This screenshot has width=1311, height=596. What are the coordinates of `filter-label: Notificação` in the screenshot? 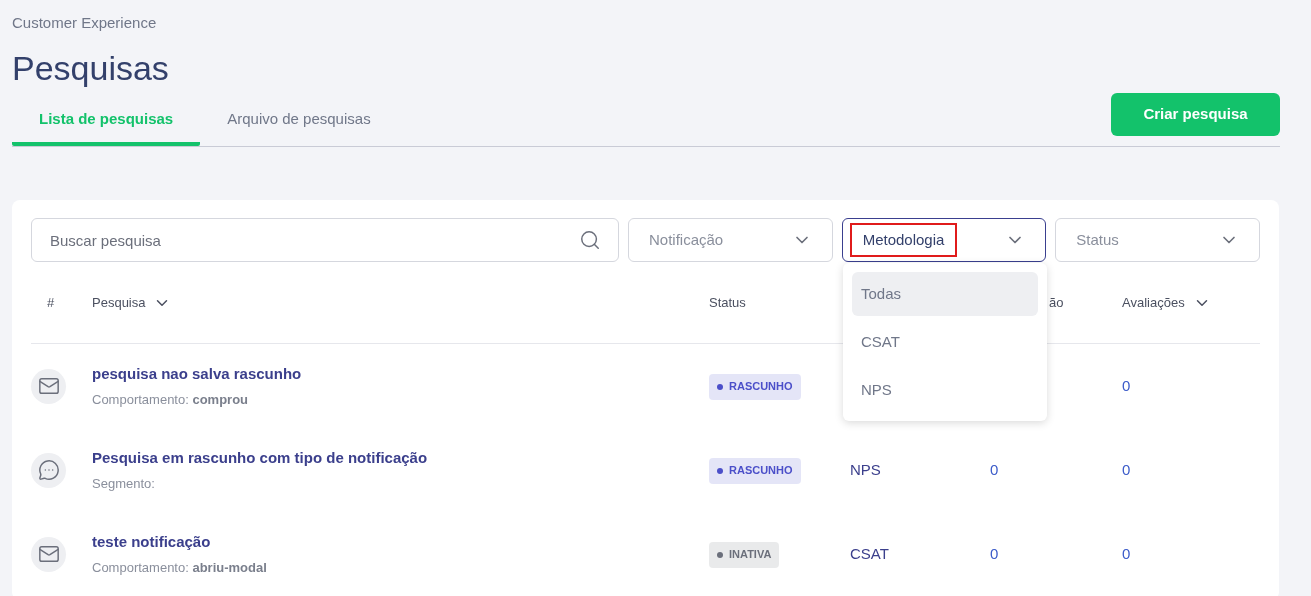 It's located at (686, 239).